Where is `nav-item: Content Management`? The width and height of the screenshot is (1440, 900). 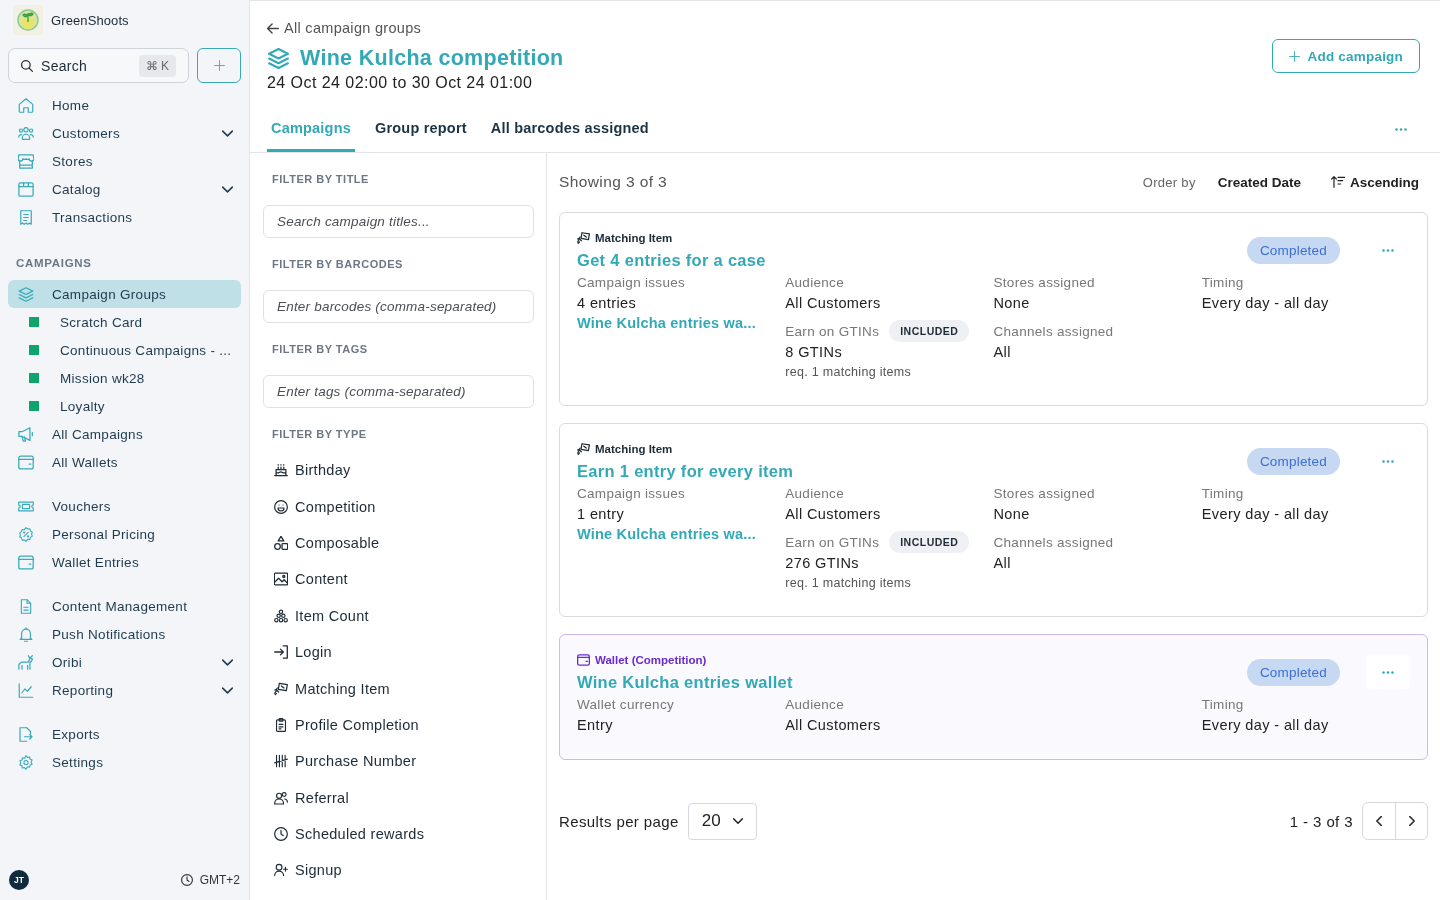 nav-item: Content Management is located at coordinates (124, 606).